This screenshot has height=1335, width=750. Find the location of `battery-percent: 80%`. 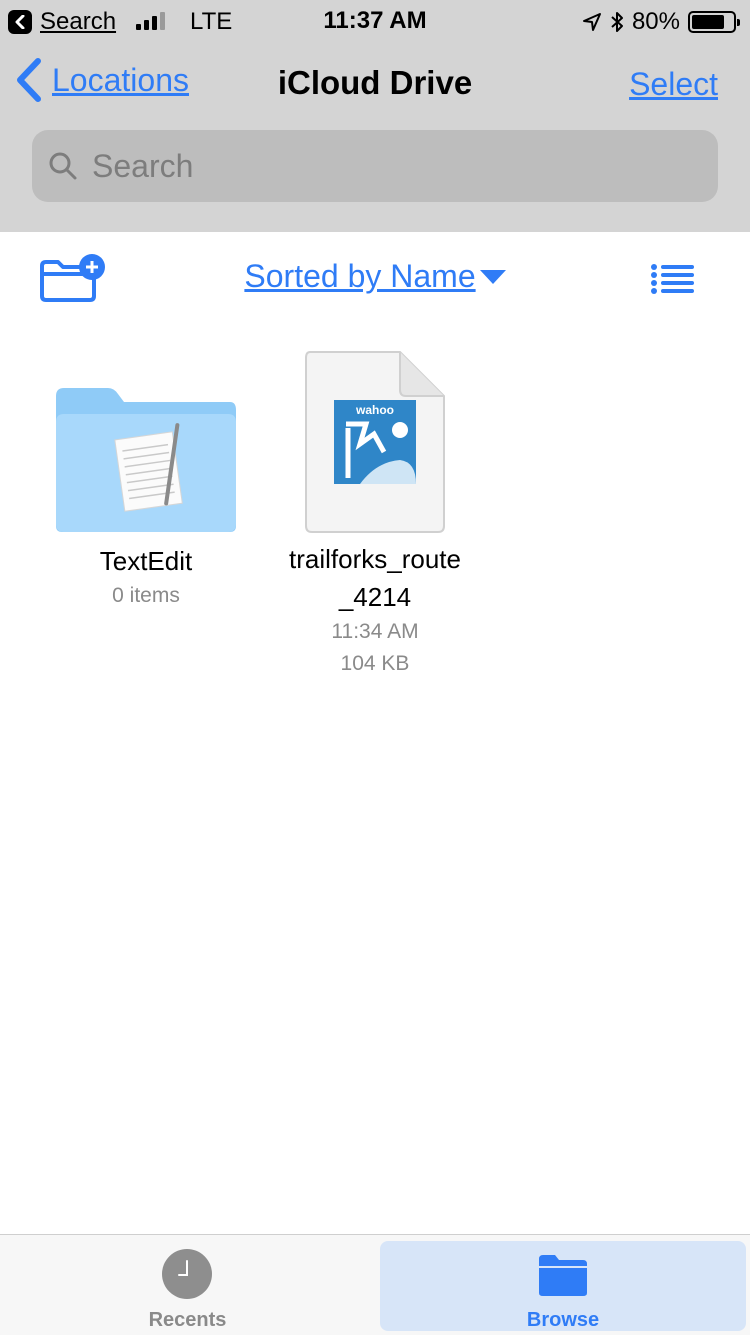

battery-percent: 80% is located at coordinates (655, 21).